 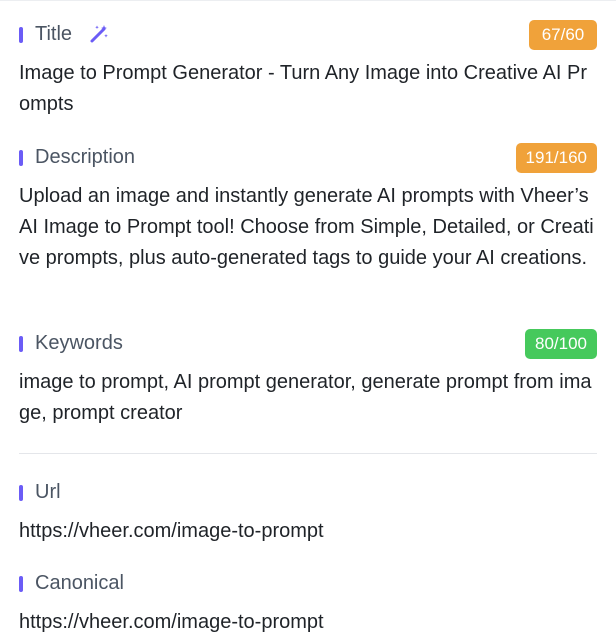 What do you see at coordinates (99, 34) in the screenshot?
I see `magic-wand-icon` at bounding box center [99, 34].